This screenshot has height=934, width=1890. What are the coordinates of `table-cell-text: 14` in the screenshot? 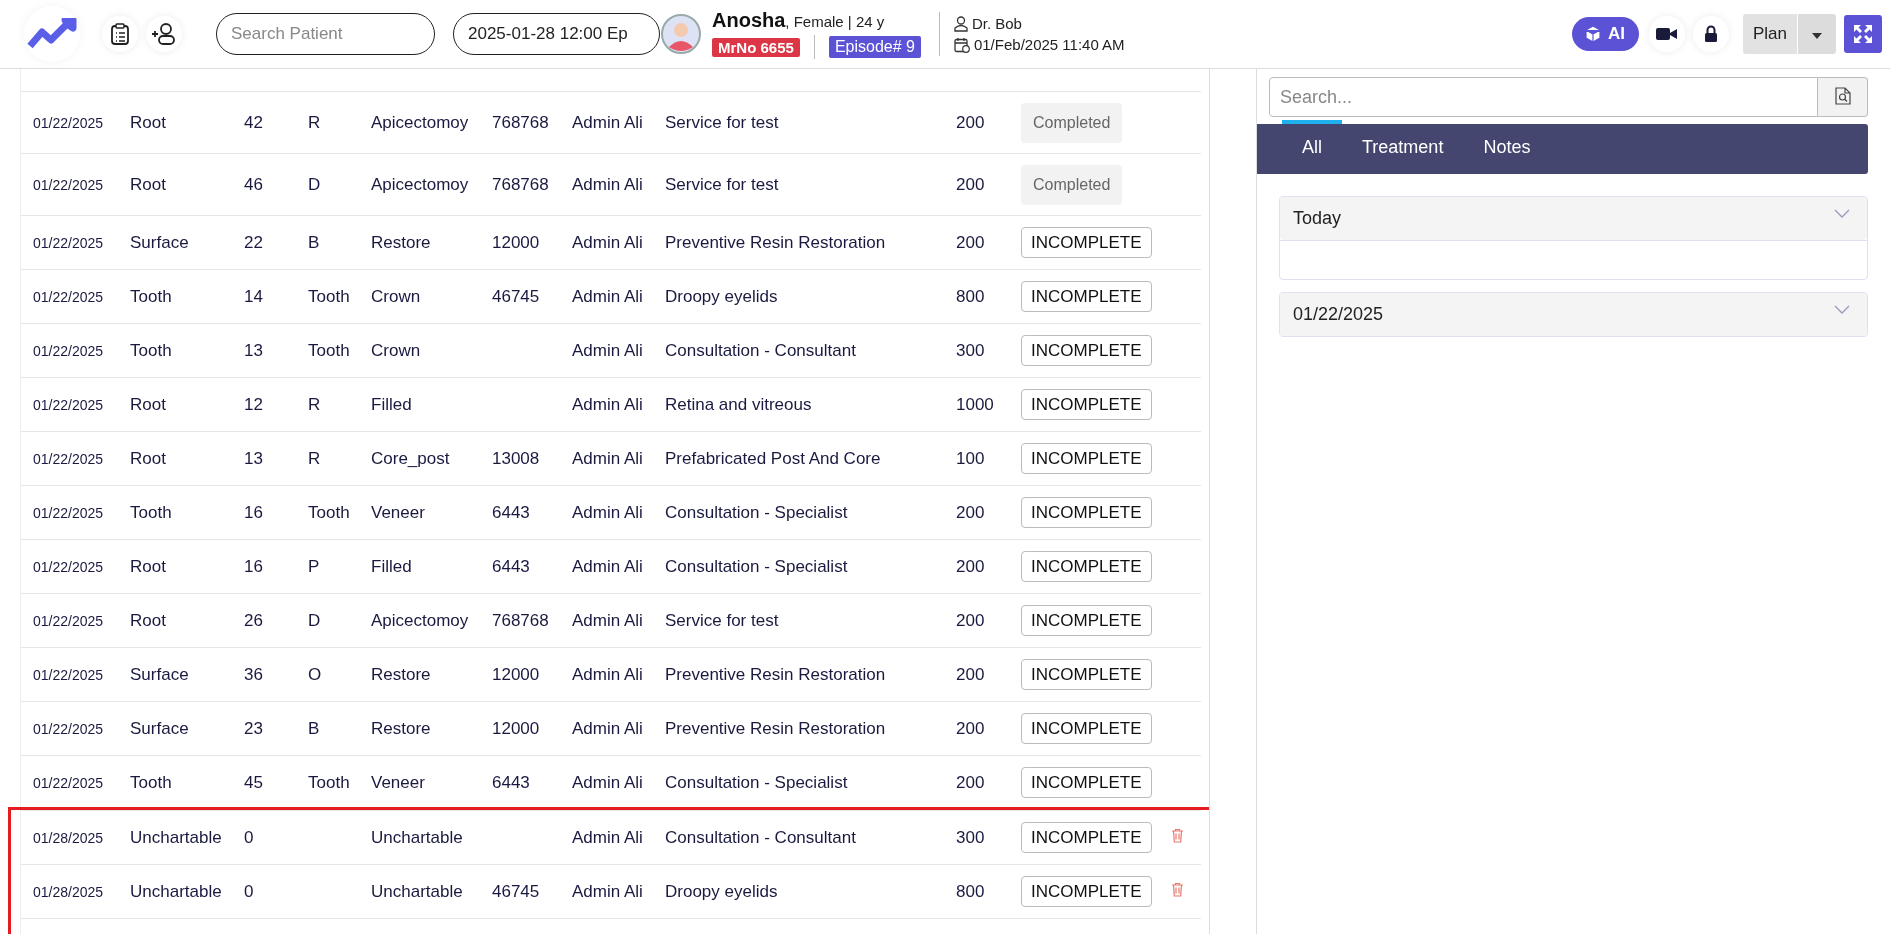 It's located at (254, 296).